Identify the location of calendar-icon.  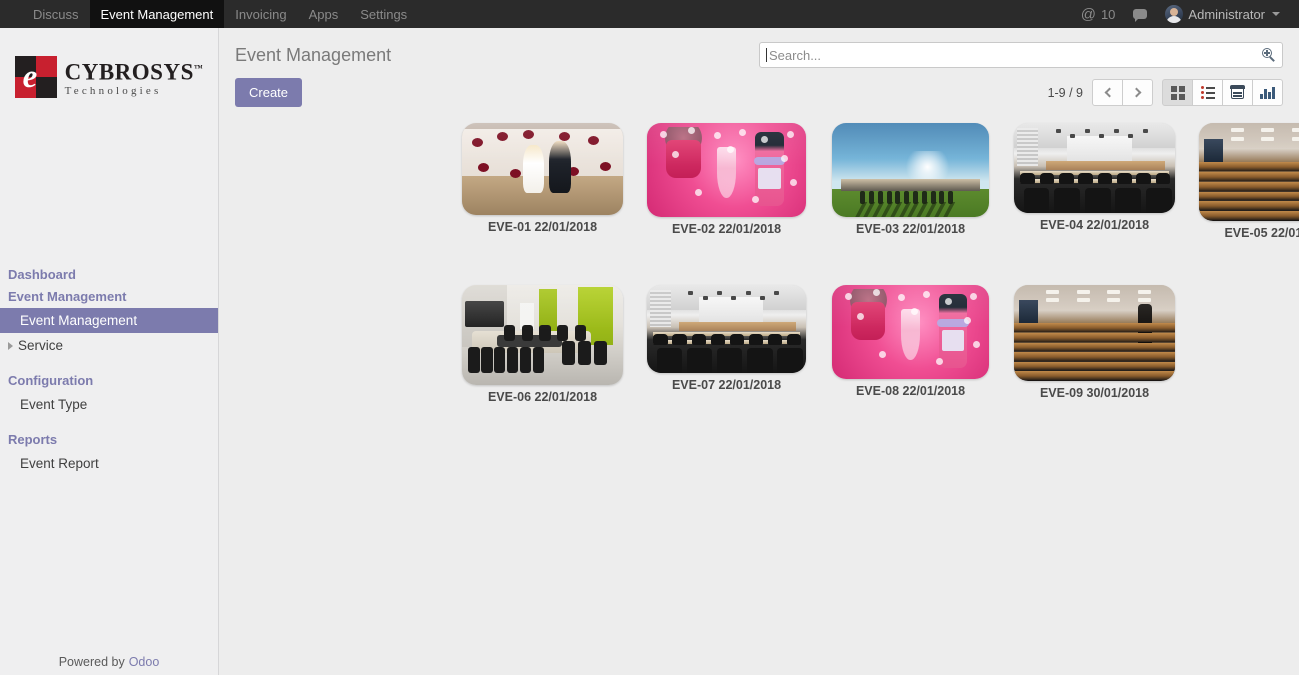
(1237, 92).